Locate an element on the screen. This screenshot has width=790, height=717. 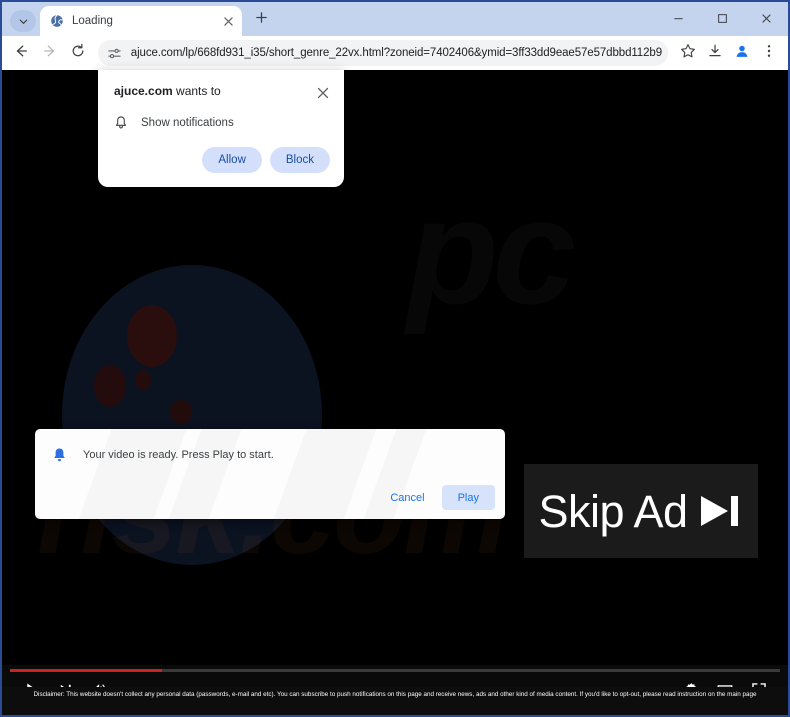
star-icon is located at coordinates (688, 53).